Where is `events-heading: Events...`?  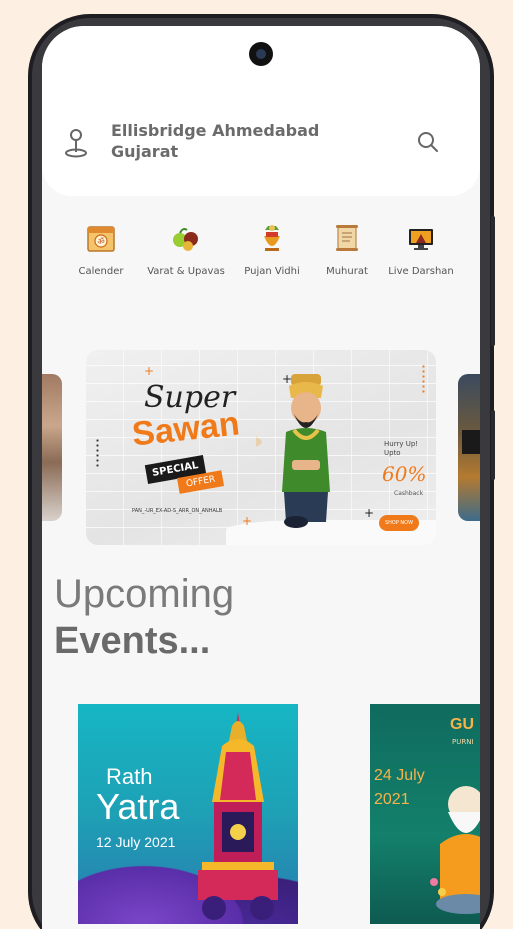 events-heading: Events... is located at coordinates (132, 641).